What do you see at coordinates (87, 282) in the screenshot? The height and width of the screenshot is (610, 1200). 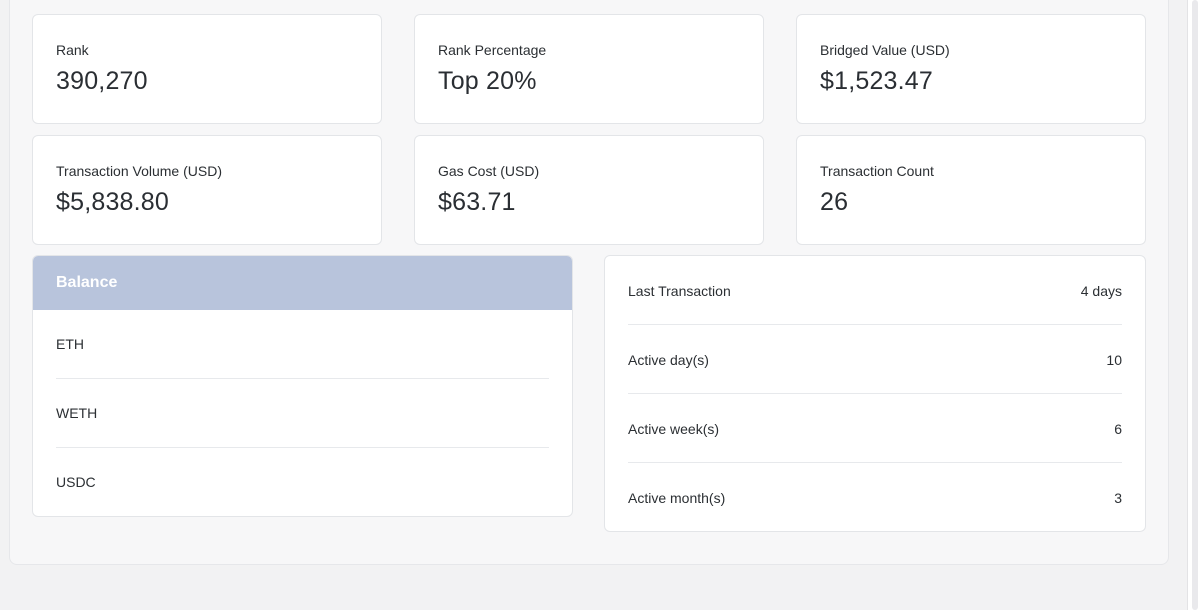 I see `balance-title: Balance` at bounding box center [87, 282].